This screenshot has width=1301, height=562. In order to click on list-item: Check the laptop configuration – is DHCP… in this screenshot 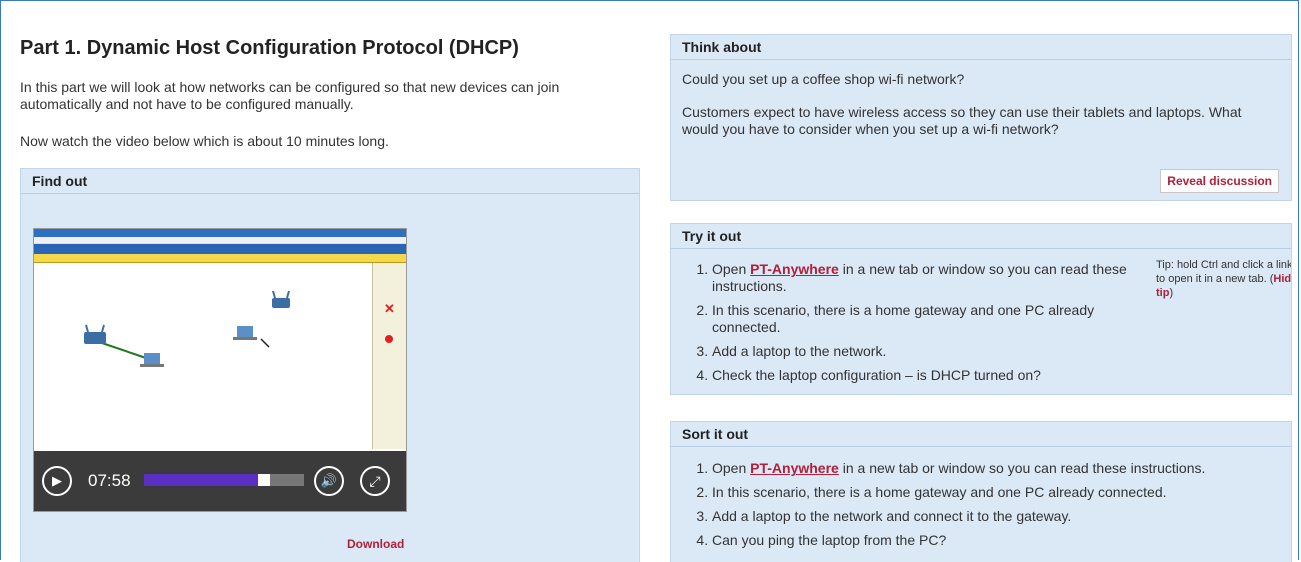, I will do `click(927, 375)`.